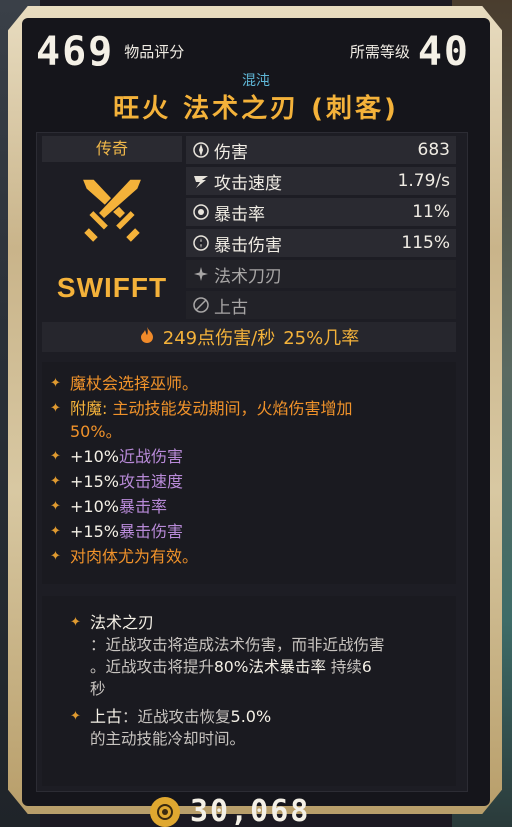 This screenshot has height=827, width=512. Describe the element at coordinates (124, 556) in the screenshot. I see `affix-flesh: ✦ 对肉体尤为有效。` at that location.